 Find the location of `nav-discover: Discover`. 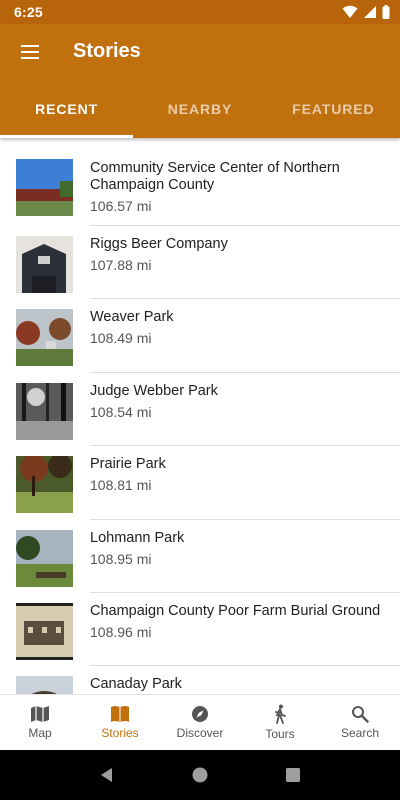

nav-discover: Discover is located at coordinates (200, 722).